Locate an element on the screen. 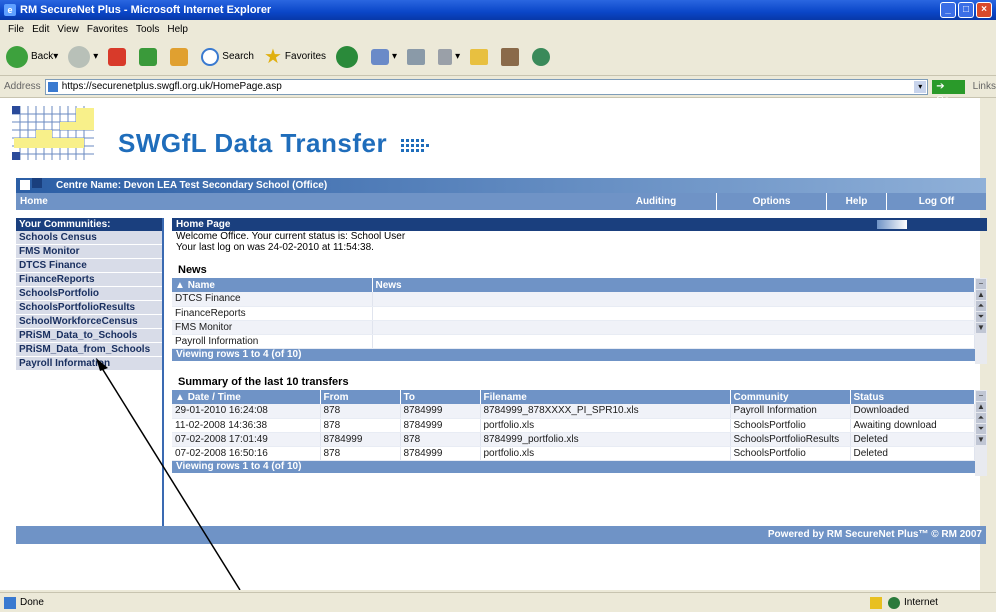 This screenshot has height=612, width=996. menu-favorites: Favorites is located at coordinates (107, 29).